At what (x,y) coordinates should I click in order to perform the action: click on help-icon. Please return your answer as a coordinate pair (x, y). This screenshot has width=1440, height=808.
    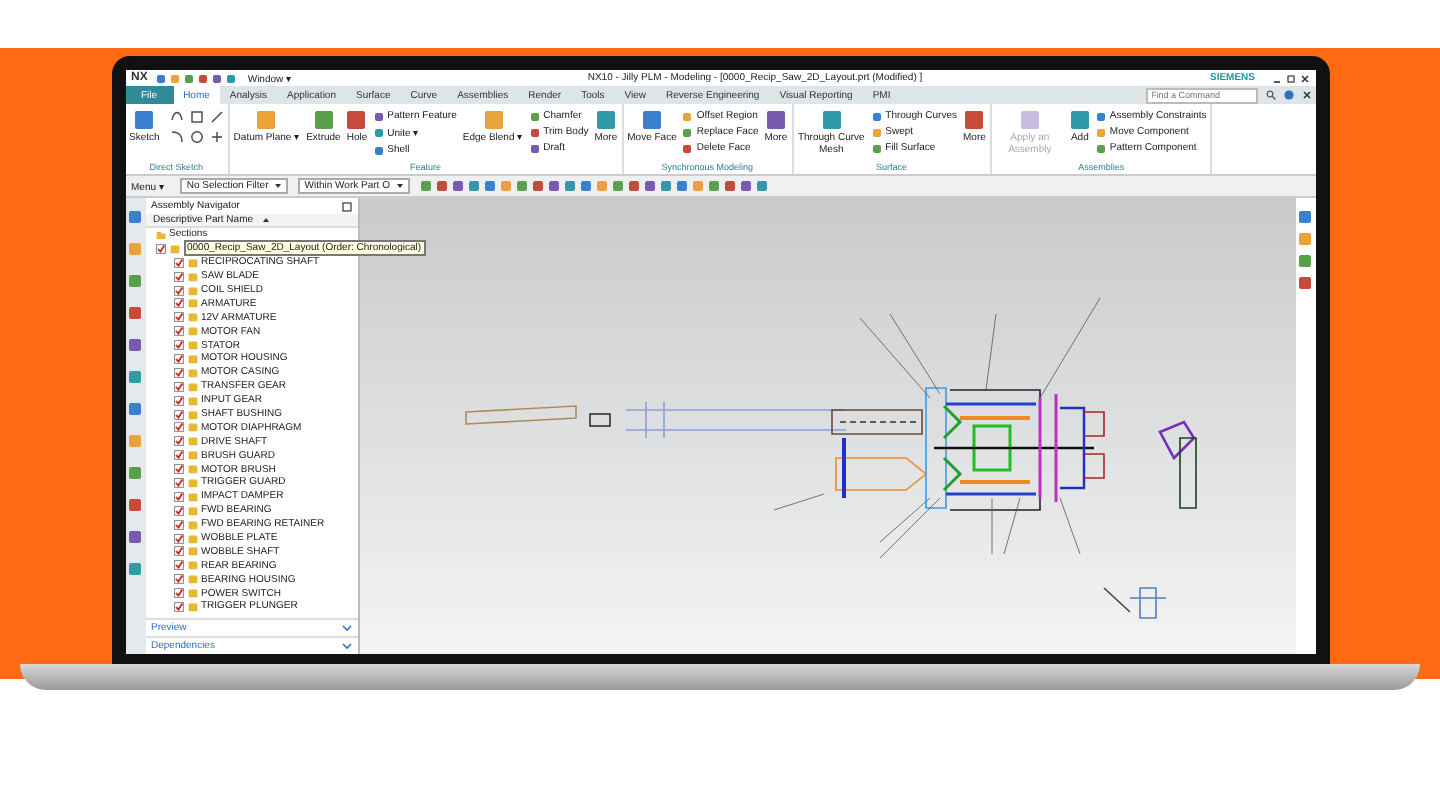
    Looking at the image, I should click on (1288, 95).